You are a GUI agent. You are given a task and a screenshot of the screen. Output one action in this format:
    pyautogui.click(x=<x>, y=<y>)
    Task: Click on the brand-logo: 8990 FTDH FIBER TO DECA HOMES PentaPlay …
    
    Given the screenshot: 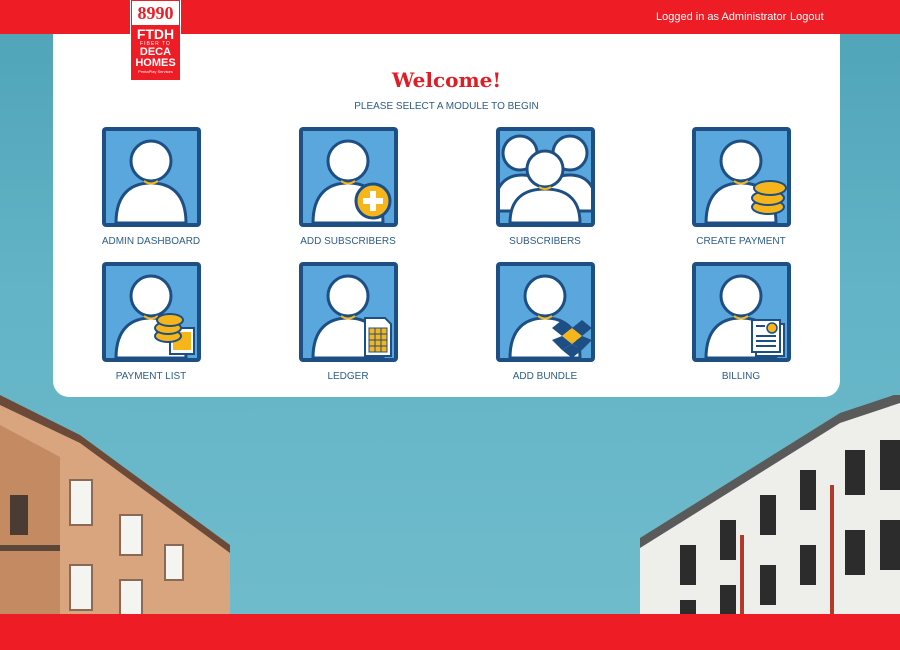 What is the action you would take?
    pyautogui.click(x=155, y=40)
    